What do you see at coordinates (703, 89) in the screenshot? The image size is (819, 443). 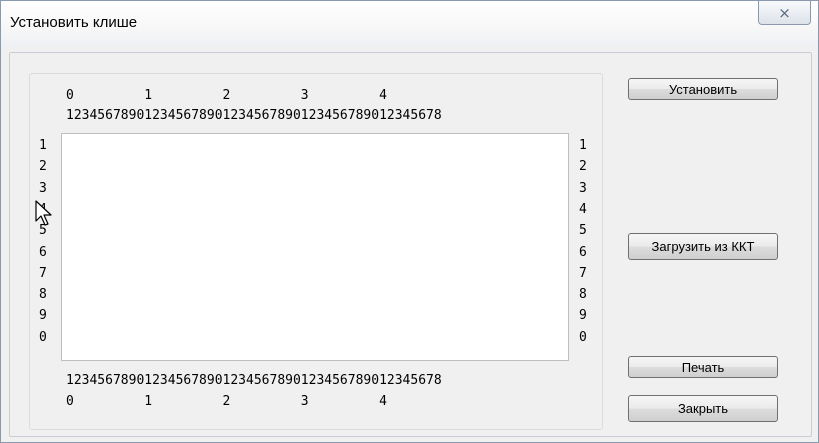 I see `set-button: Установить` at bounding box center [703, 89].